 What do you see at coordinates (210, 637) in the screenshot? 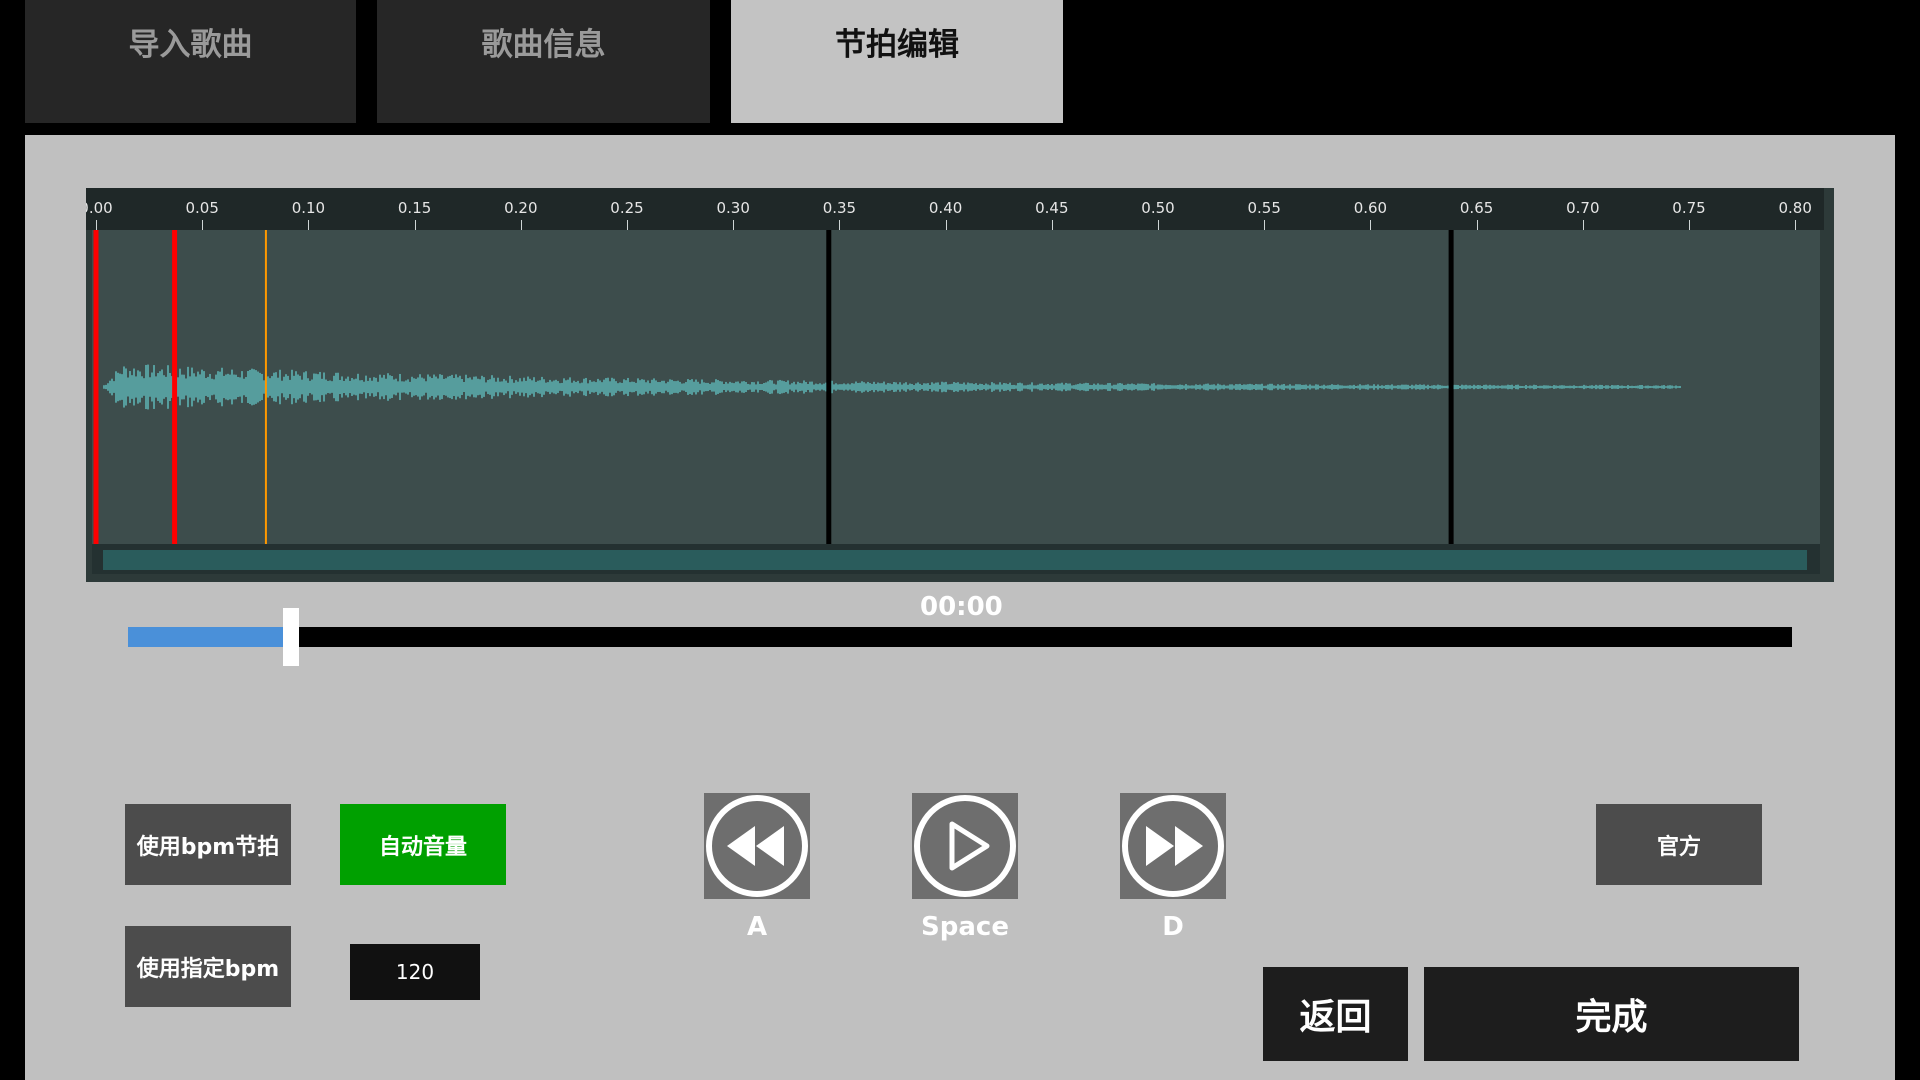
I see `progress-fill` at bounding box center [210, 637].